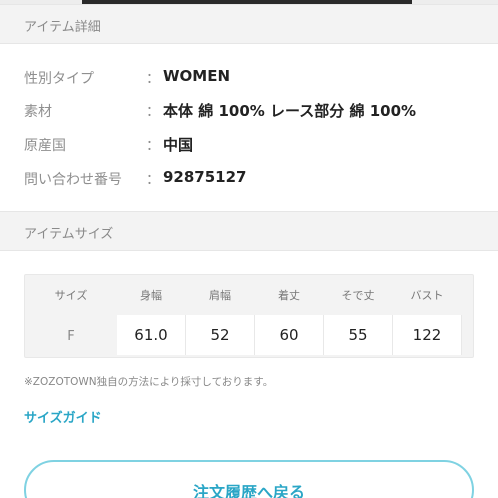 This screenshot has width=498, height=498. I want to click on size-table-header: そで丈, so click(358, 295).